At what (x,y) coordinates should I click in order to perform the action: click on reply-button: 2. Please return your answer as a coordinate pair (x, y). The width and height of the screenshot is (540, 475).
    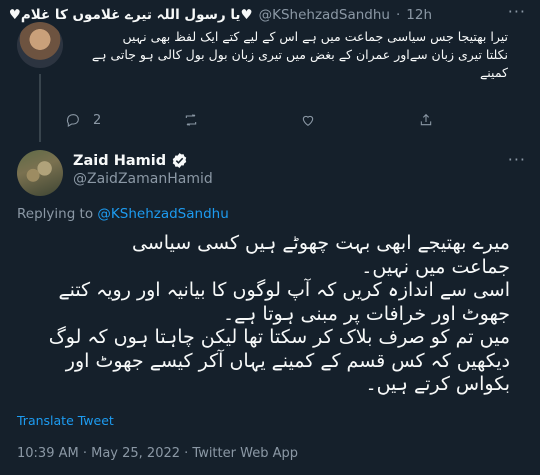
    Looking at the image, I should click on (124, 120).